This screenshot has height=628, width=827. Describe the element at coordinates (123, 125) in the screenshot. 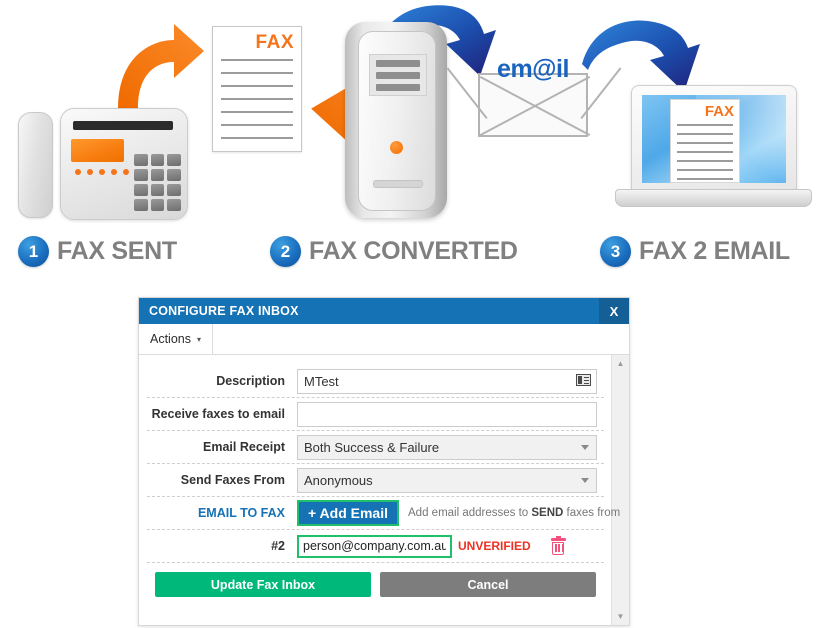

I see `fax-paper-slot` at that location.